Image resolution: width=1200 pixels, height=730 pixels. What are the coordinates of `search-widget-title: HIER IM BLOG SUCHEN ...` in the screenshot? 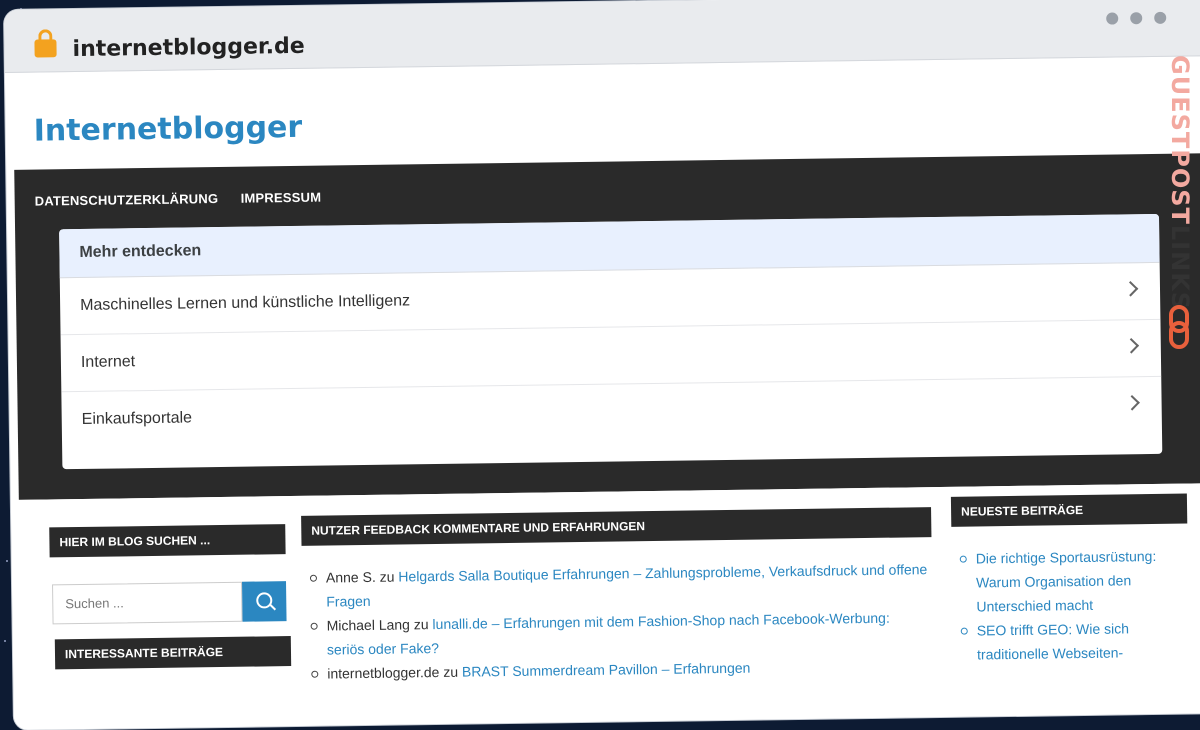 It's located at (167, 541).